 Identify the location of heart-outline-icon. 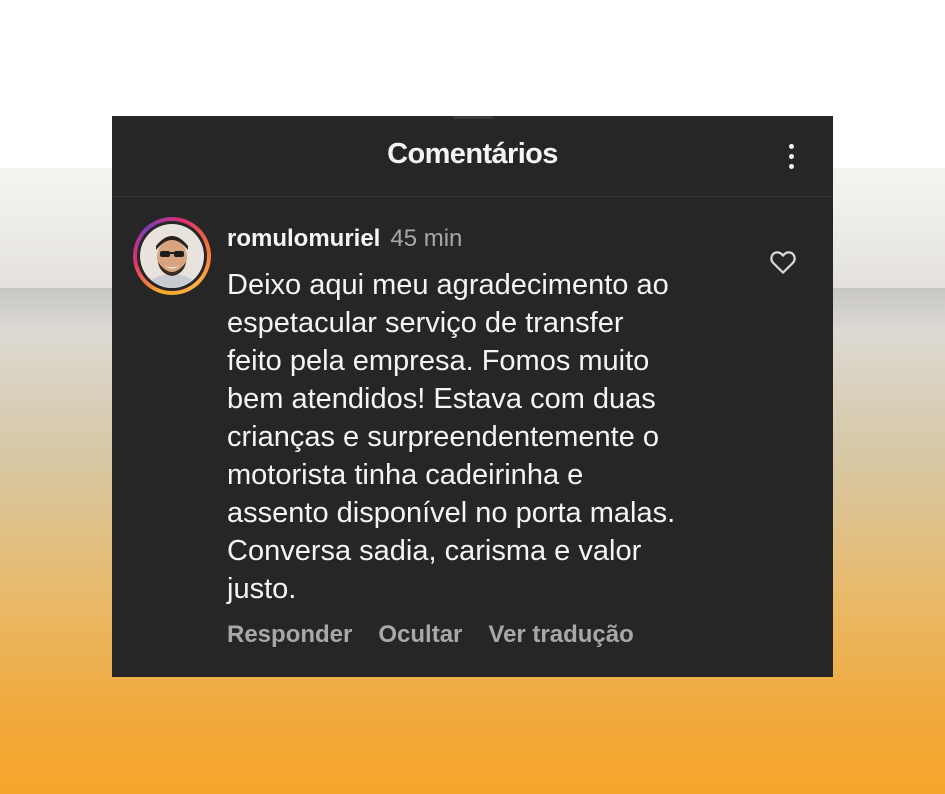
(783, 262).